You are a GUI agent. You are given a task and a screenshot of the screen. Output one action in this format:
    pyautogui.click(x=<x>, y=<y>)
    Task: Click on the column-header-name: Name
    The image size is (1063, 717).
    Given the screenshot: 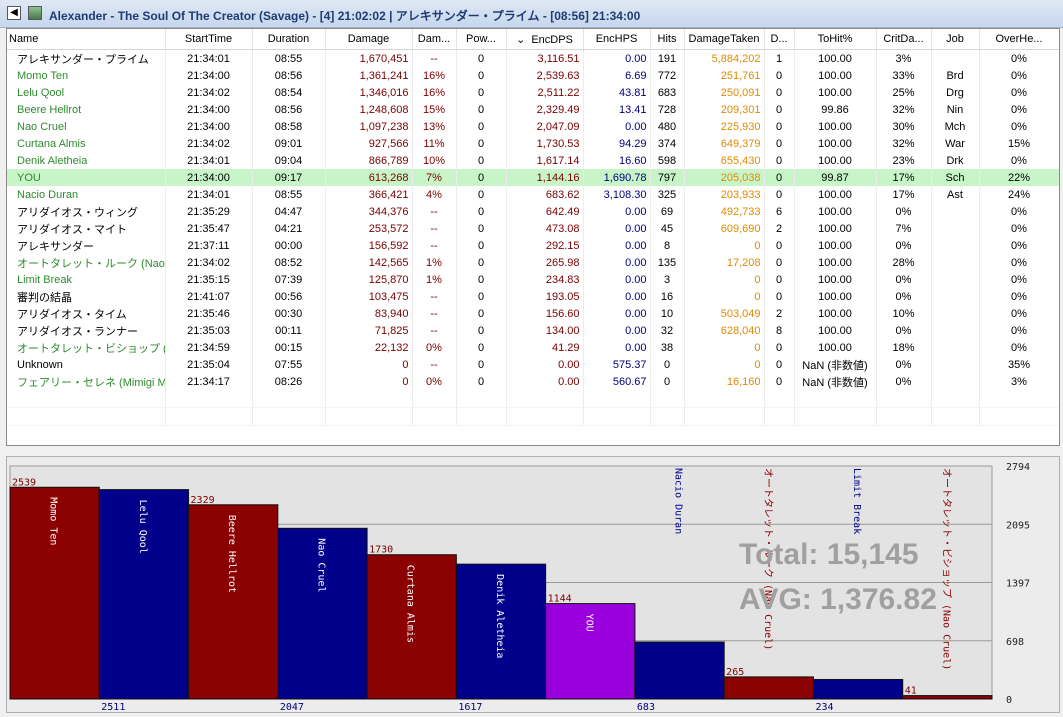 What is the action you would take?
    pyautogui.click(x=86, y=39)
    